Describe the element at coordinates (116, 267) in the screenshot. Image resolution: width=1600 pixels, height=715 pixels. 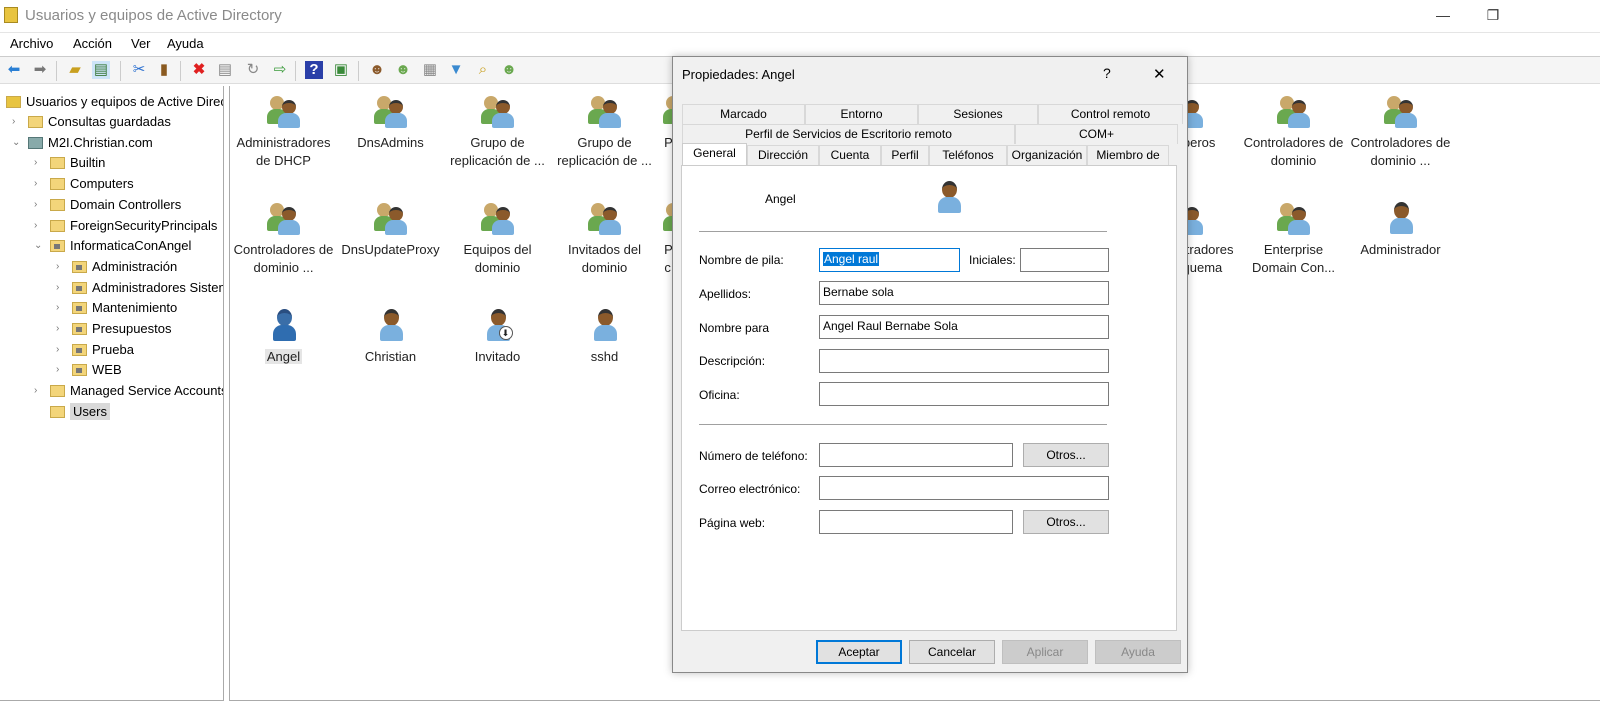
I see `tree-item: › Administración` at that location.